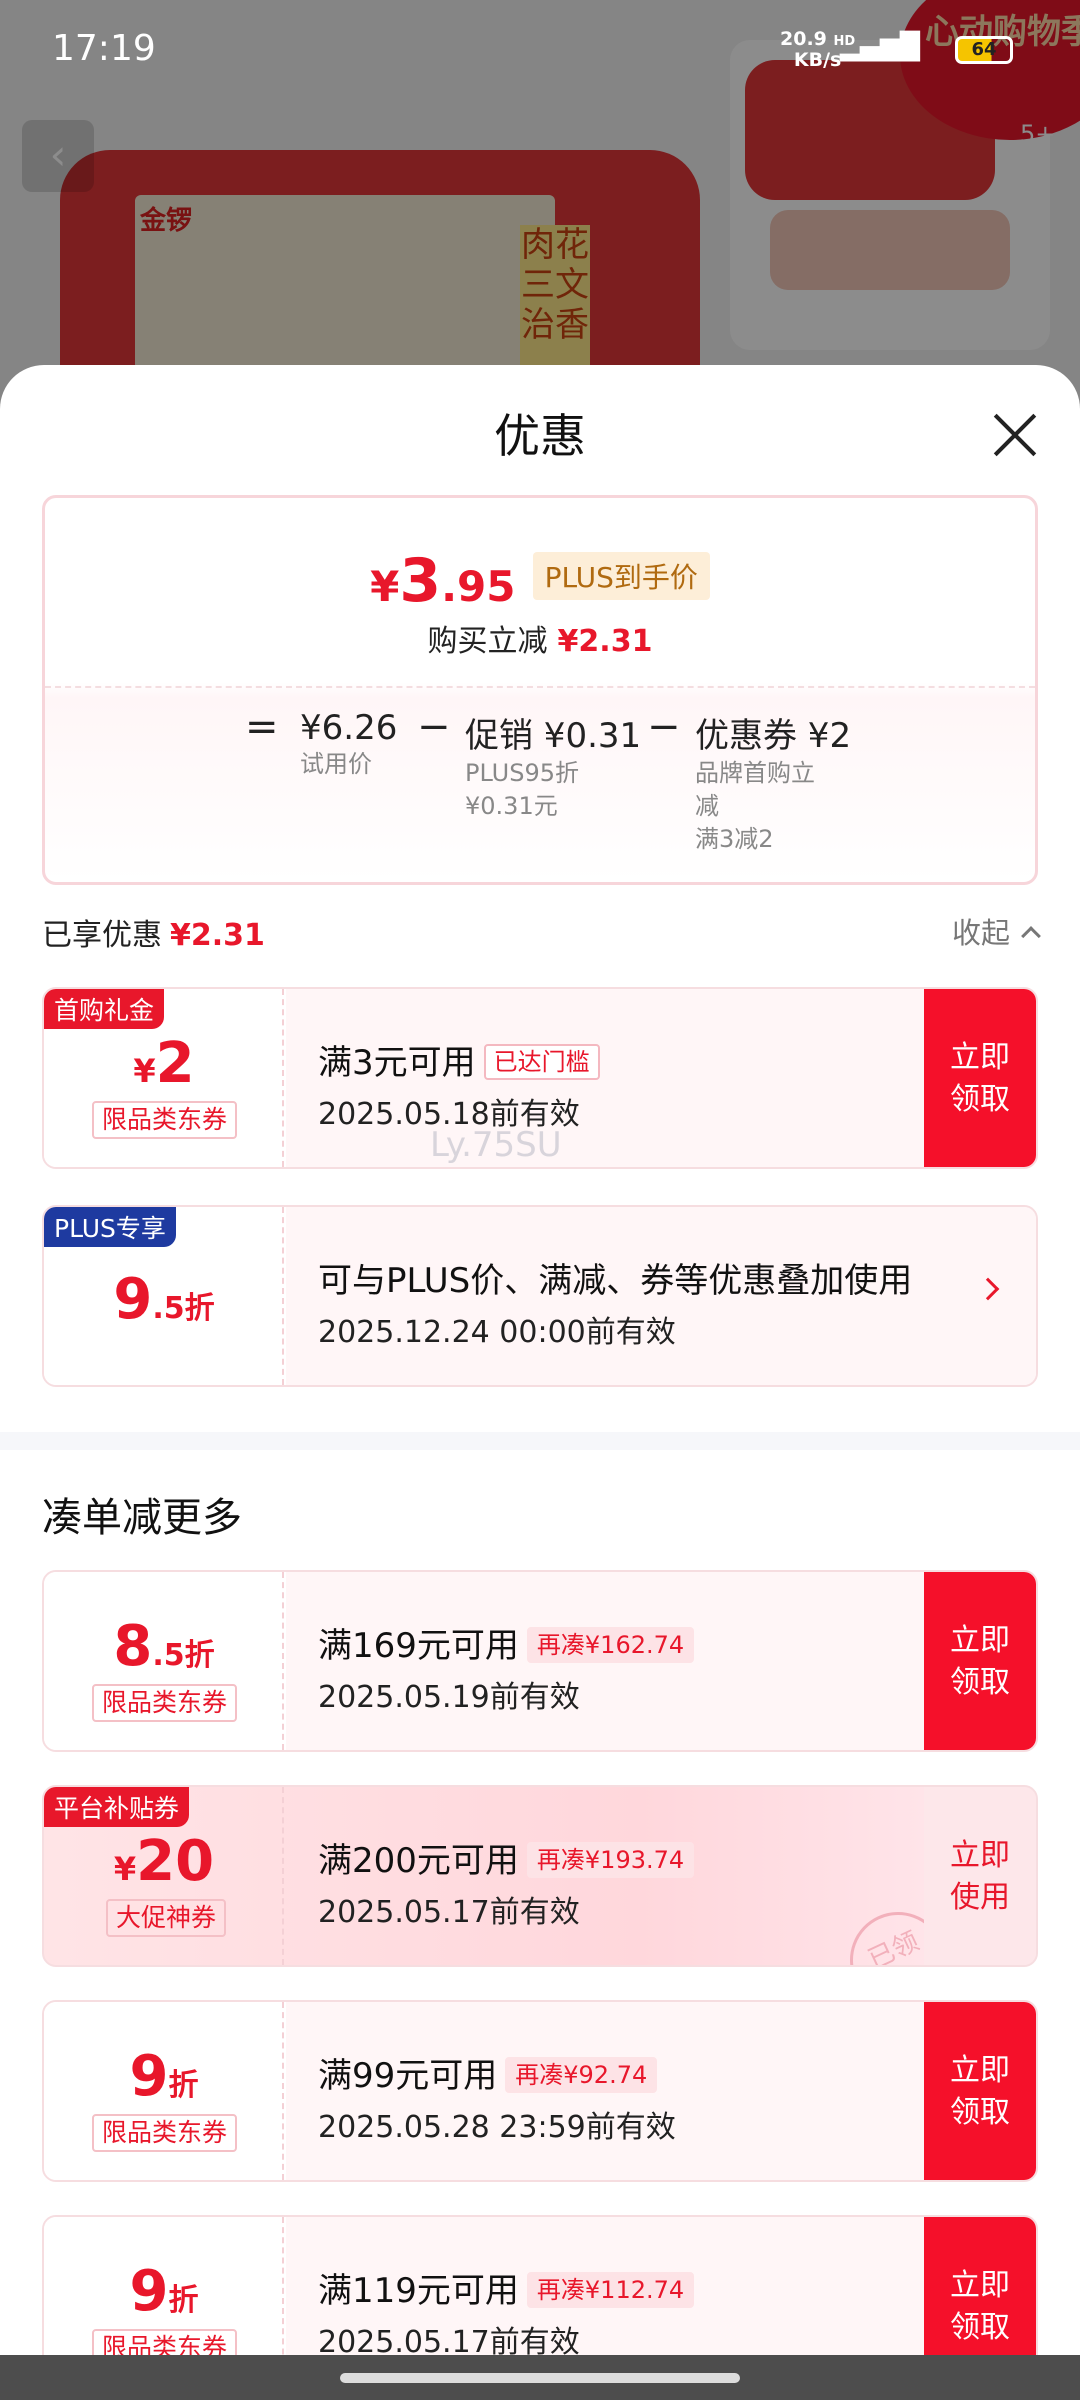 This screenshot has width=1080, height=2400. I want to click on coupon-value: ¥2, so click(164, 1063).